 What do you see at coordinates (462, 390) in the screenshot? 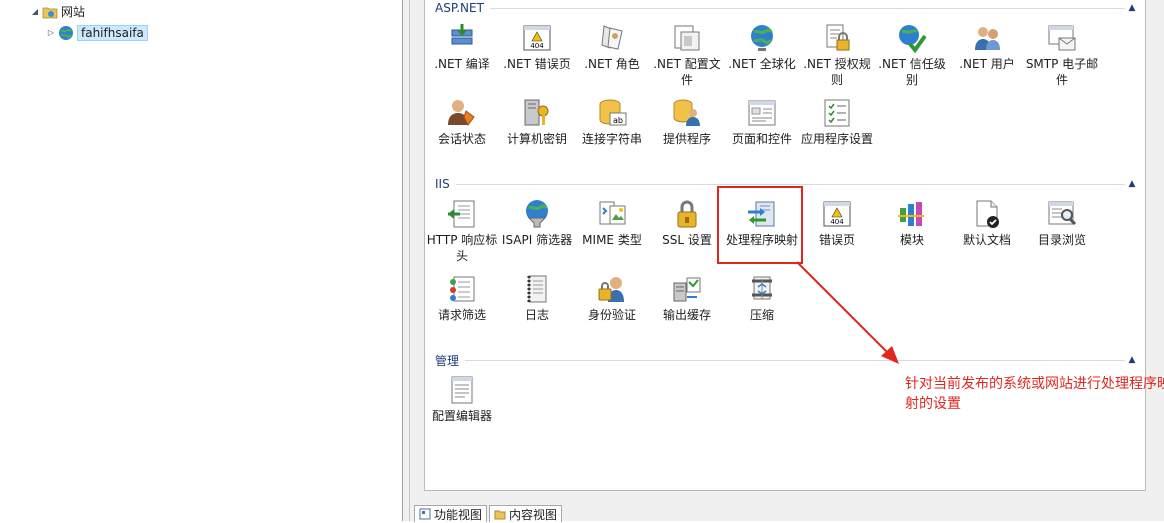
I see `configuration-editor-icon` at bounding box center [462, 390].